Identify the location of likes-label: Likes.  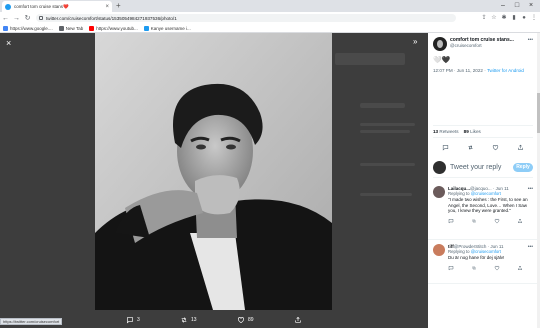
(475, 131).